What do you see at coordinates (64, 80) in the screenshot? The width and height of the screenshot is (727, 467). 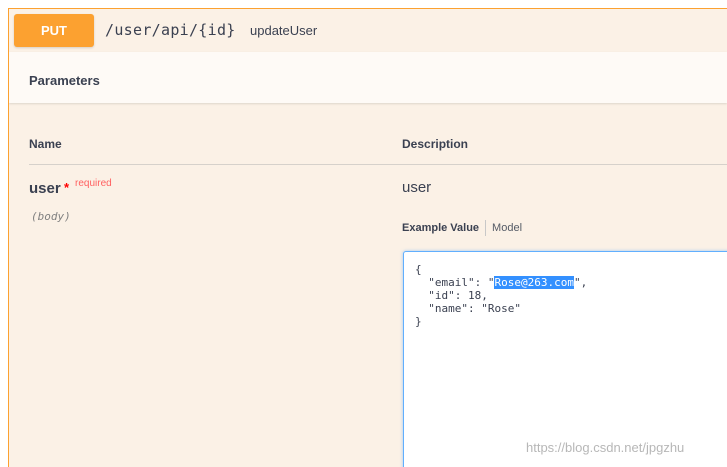 I see `parameters-title: Parameters` at bounding box center [64, 80].